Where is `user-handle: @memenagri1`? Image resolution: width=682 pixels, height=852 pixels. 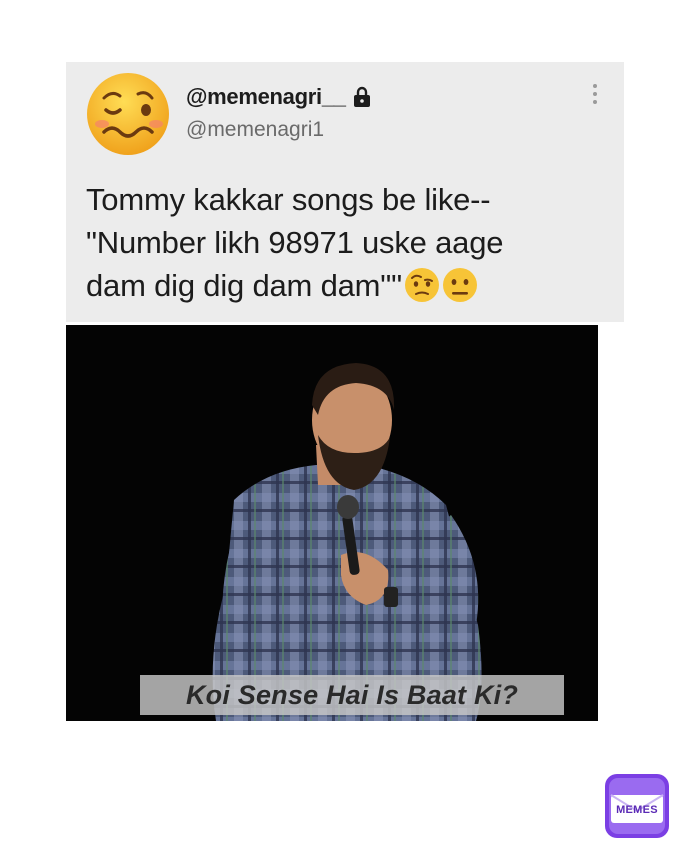 user-handle: @memenagri1 is located at coordinates (255, 130).